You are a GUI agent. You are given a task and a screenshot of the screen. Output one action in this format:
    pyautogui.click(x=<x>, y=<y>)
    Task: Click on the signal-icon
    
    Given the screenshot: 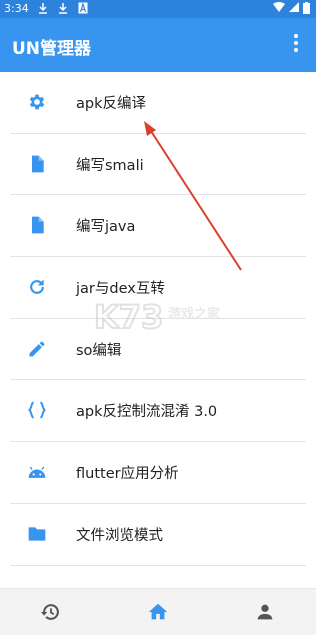 What is the action you would take?
    pyautogui.click(x=294, y=7)
    